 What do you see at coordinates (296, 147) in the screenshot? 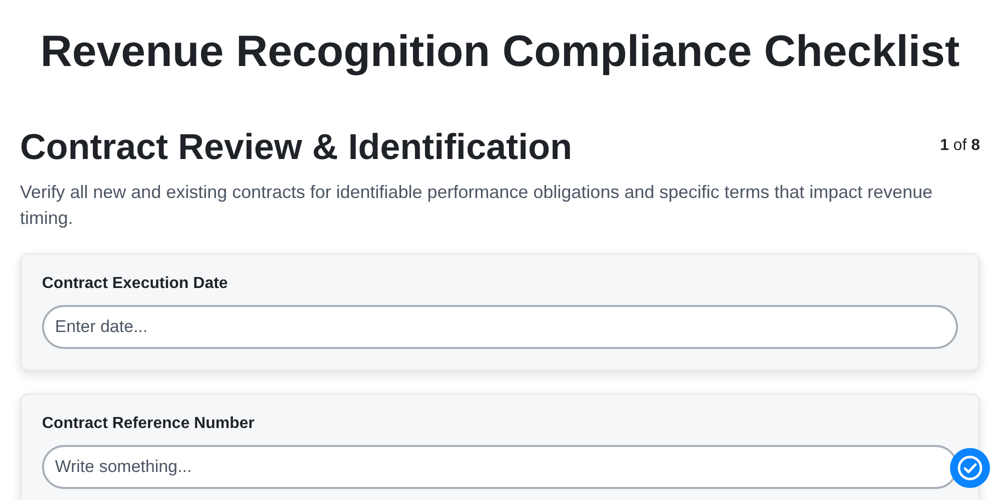
I see `section-heading: Contract Review & Identification` at bounding box center [296, 147].